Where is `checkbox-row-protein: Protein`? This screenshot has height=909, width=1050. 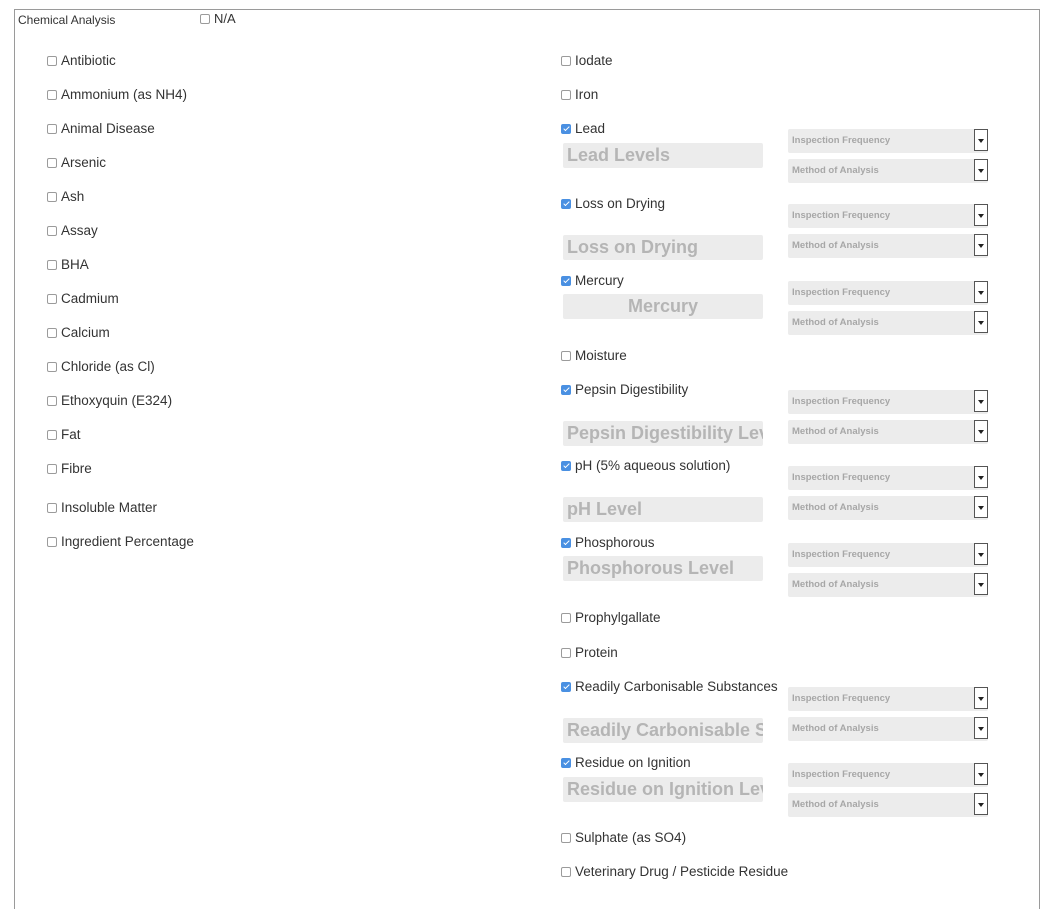 checkbox-row-protein: Protein is located at coordinates (691, 653).